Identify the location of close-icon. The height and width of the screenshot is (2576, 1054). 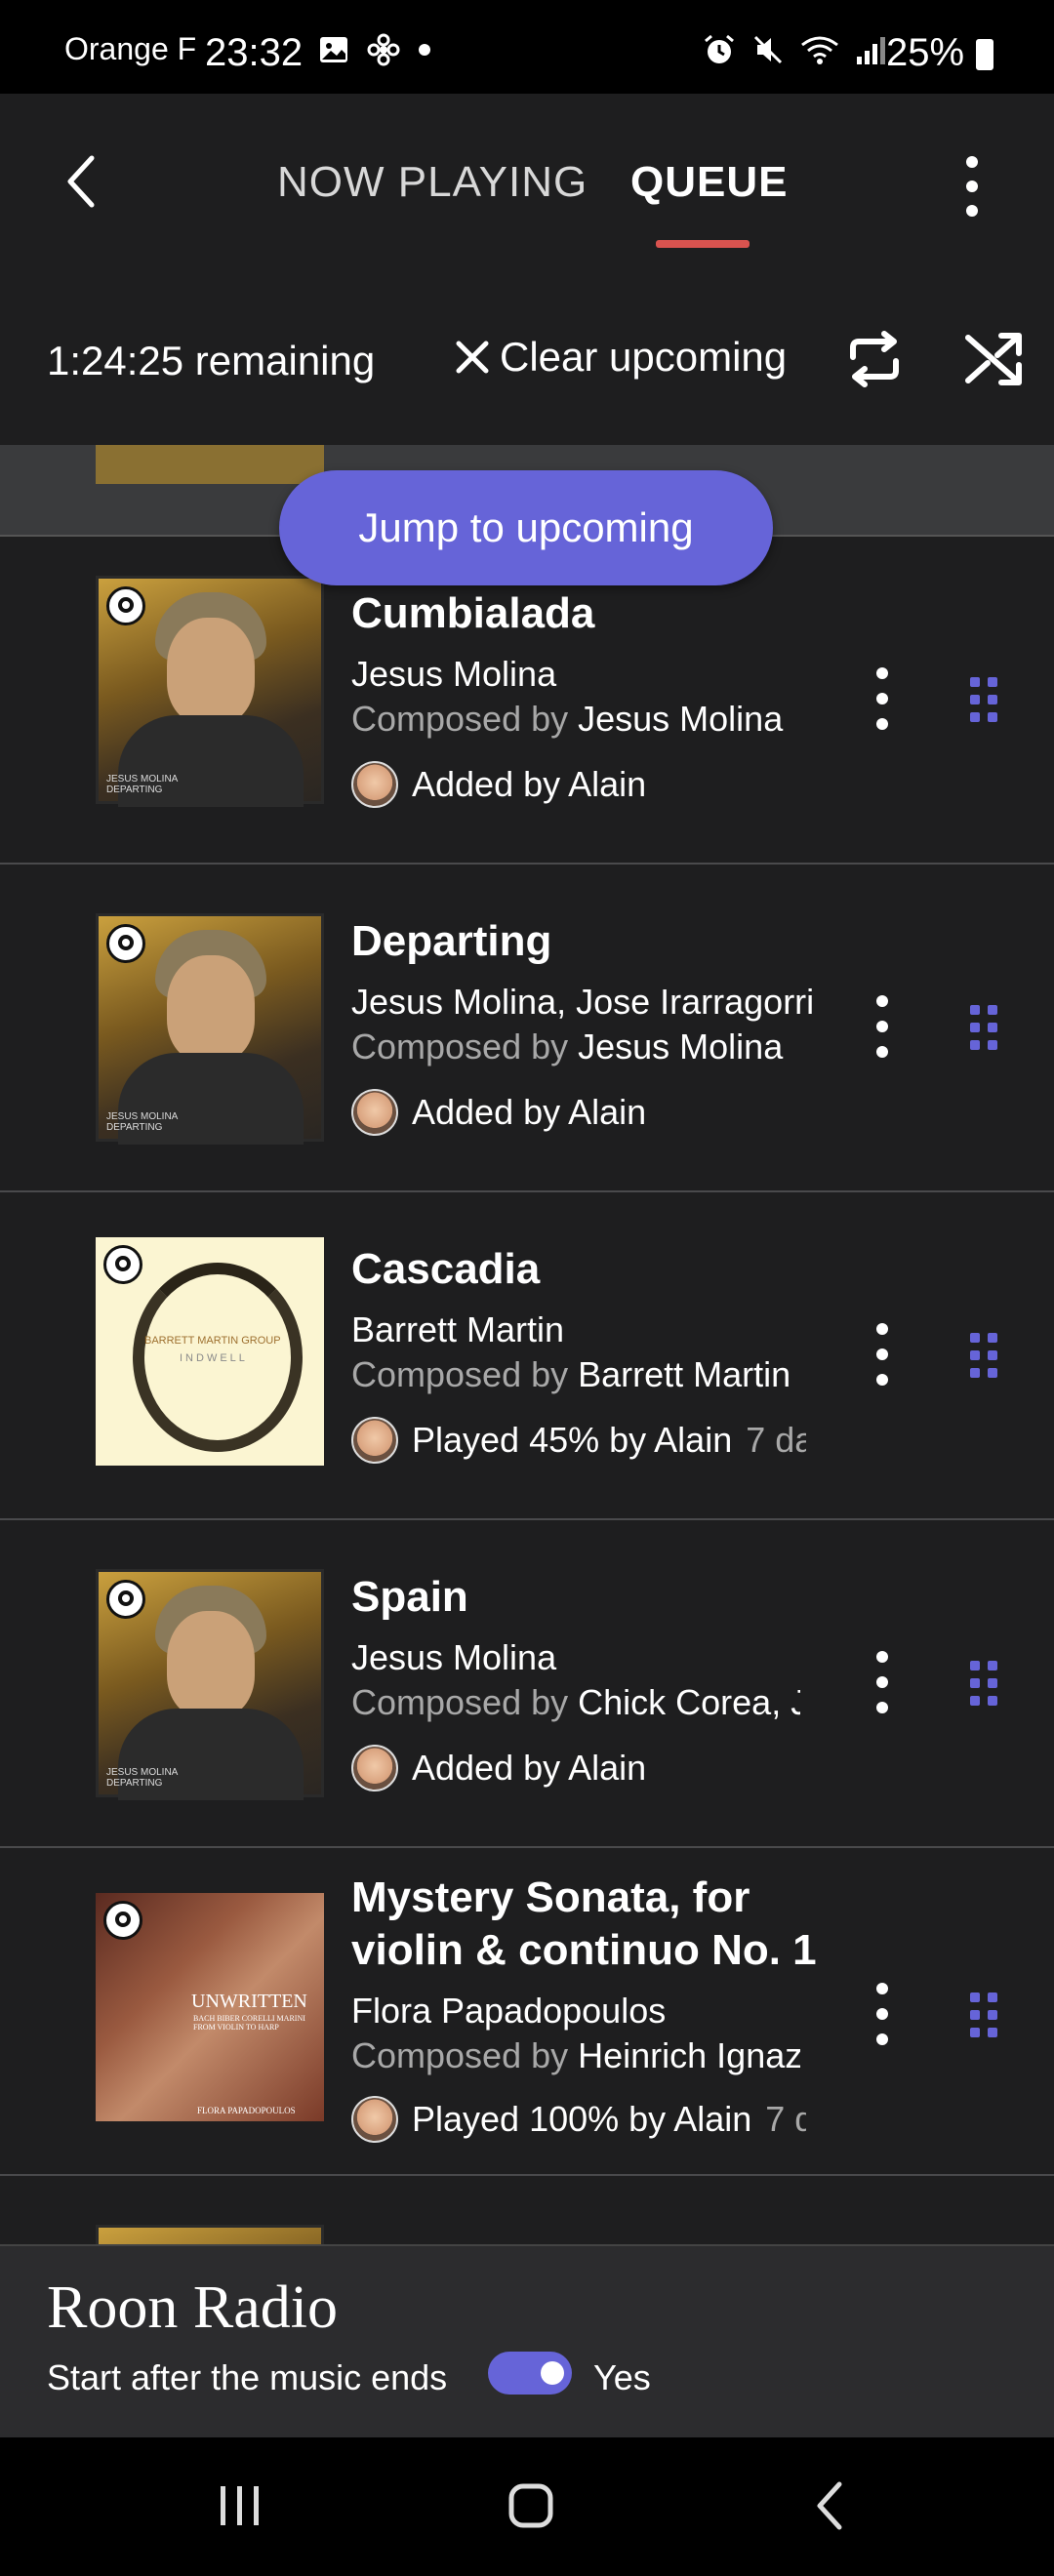
(472, 357).